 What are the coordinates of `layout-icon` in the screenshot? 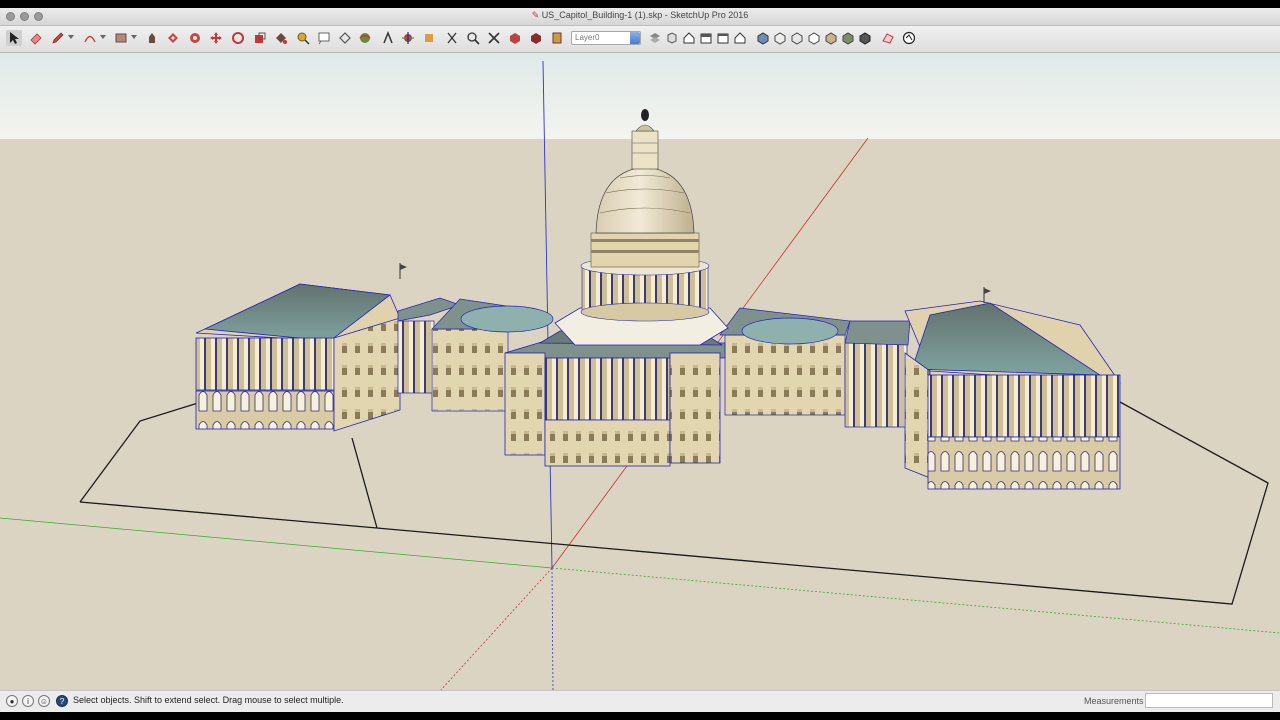 It's located at (557, 38).